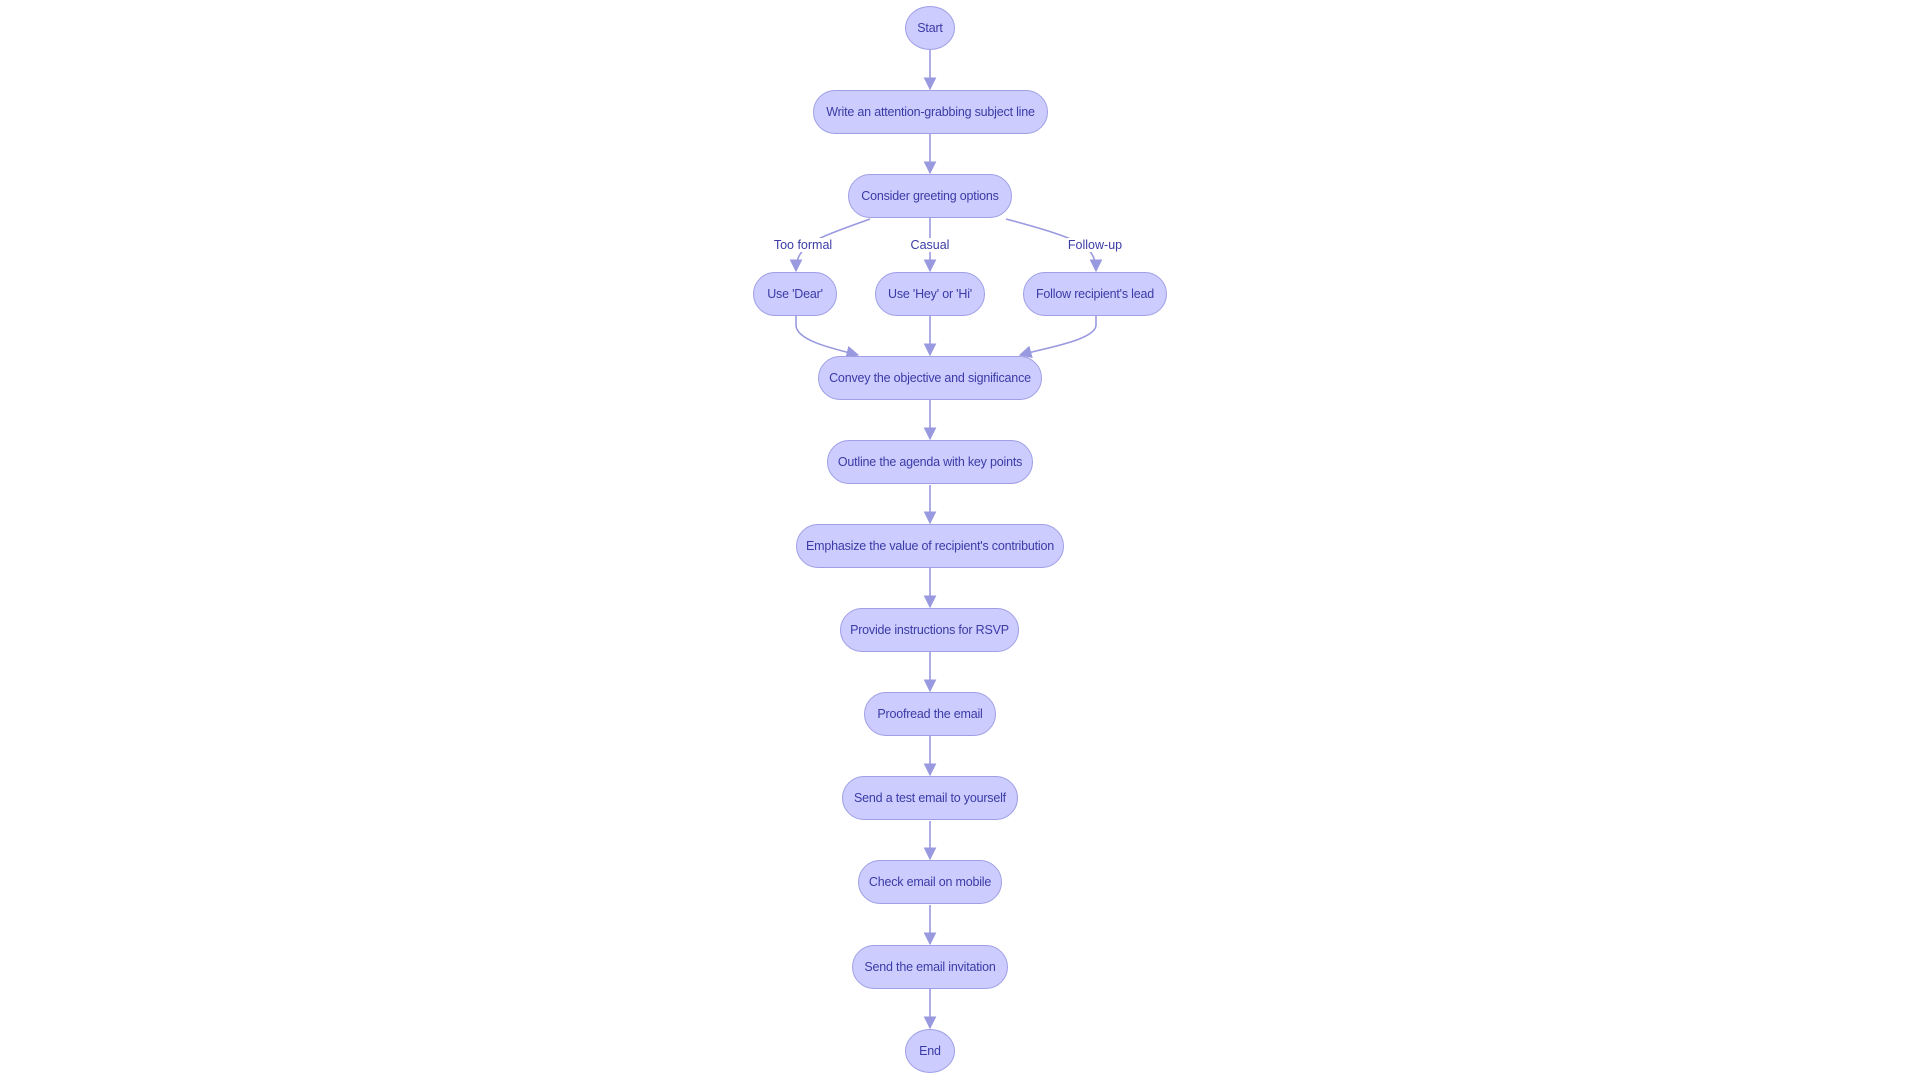 This screenshot has height=1080, width=1920. I want to click on edge-label-casual: Casual, so click(930, 245).